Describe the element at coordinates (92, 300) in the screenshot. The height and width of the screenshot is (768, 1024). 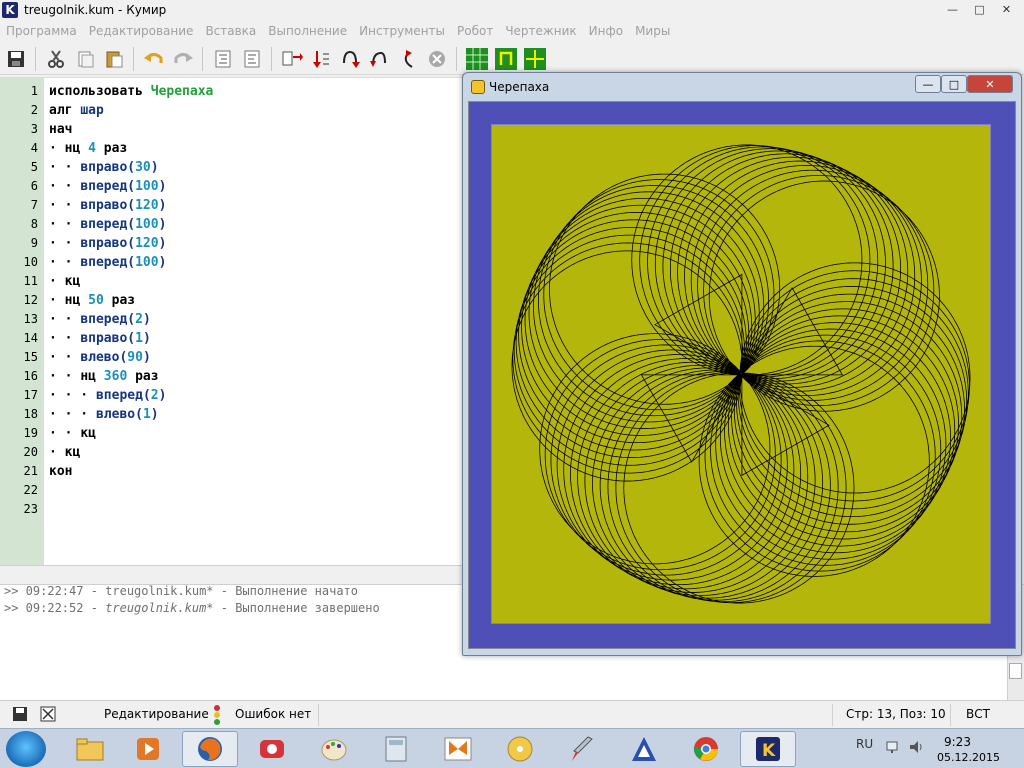
I see `code-line: · нц 50 раз` at that location.